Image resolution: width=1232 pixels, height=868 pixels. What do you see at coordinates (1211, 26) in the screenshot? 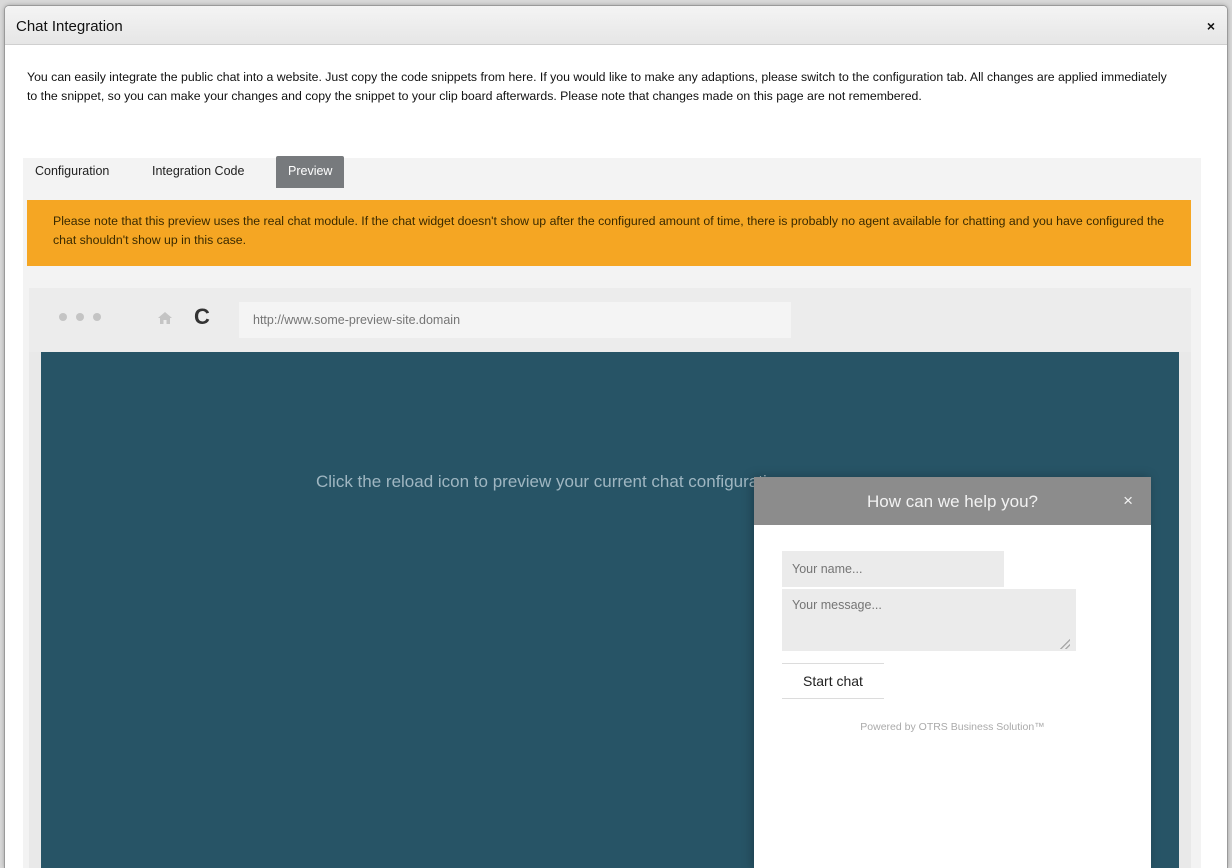
I see `close-icon: ×` at bounding box center [1211, 26].